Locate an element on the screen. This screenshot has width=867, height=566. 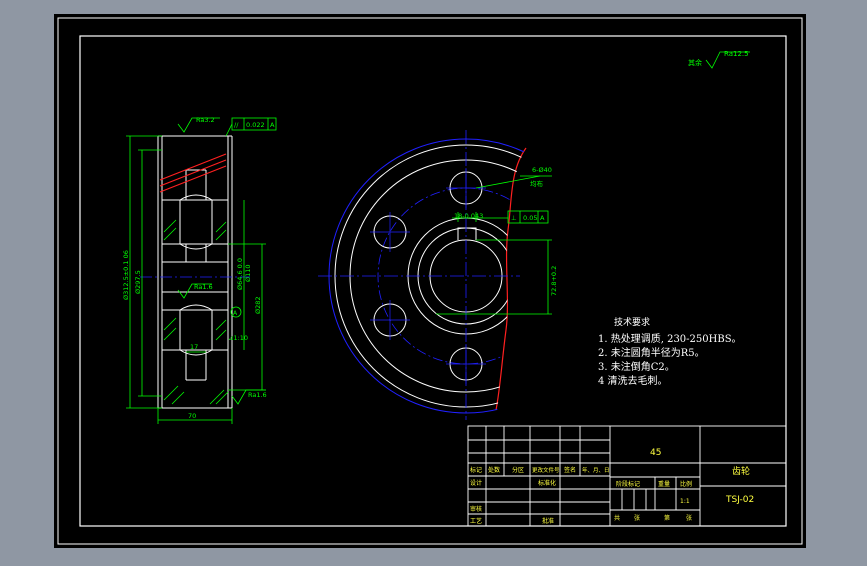
keyway-tol-value: 0.05 is located at coordinates (530, 218).